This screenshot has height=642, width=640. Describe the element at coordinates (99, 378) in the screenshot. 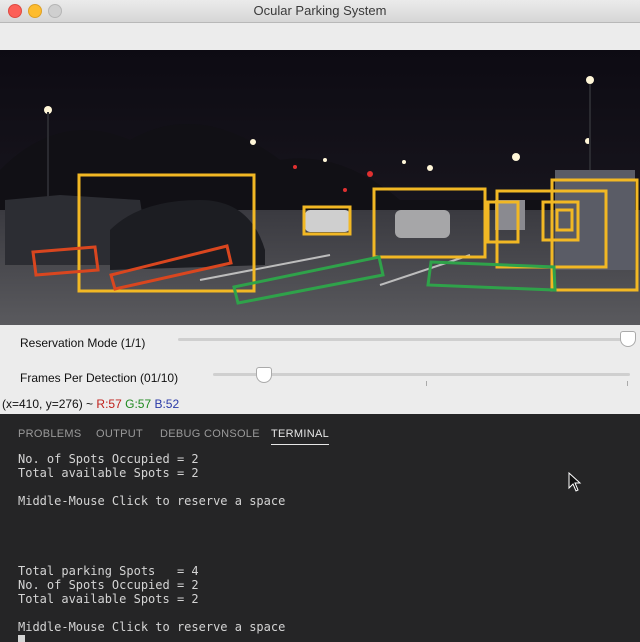

I see `frames-per-detection-label: Frames Per Detection (01/10)` at that location.